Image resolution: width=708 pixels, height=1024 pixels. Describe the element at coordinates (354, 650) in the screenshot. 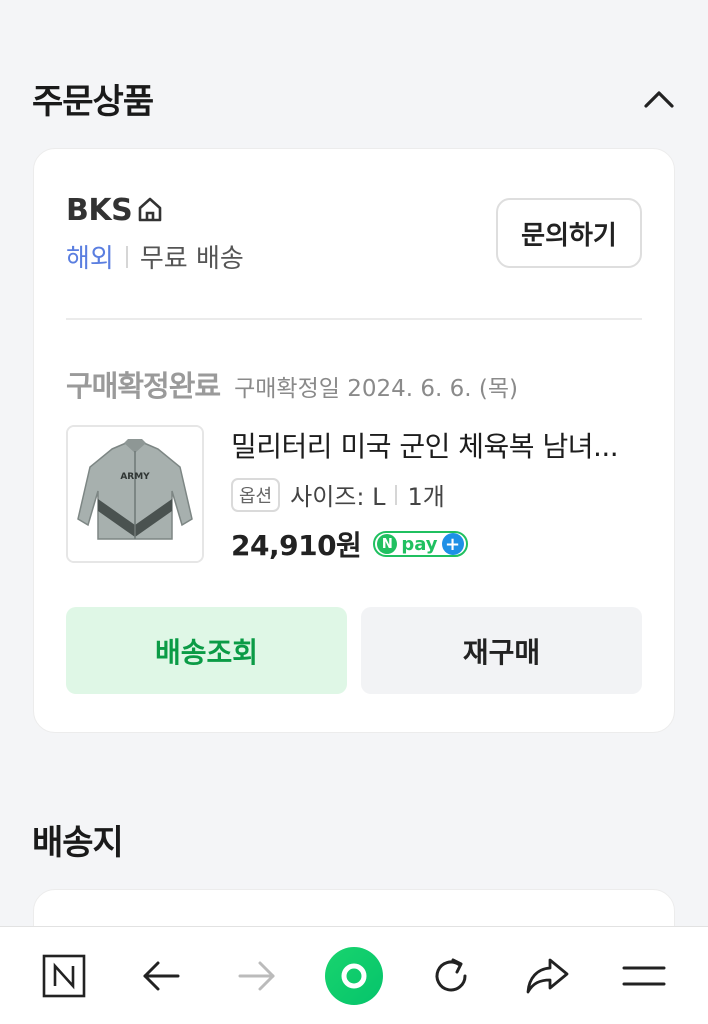

I see `action-buttons: 배송조회 재구매` at that location.